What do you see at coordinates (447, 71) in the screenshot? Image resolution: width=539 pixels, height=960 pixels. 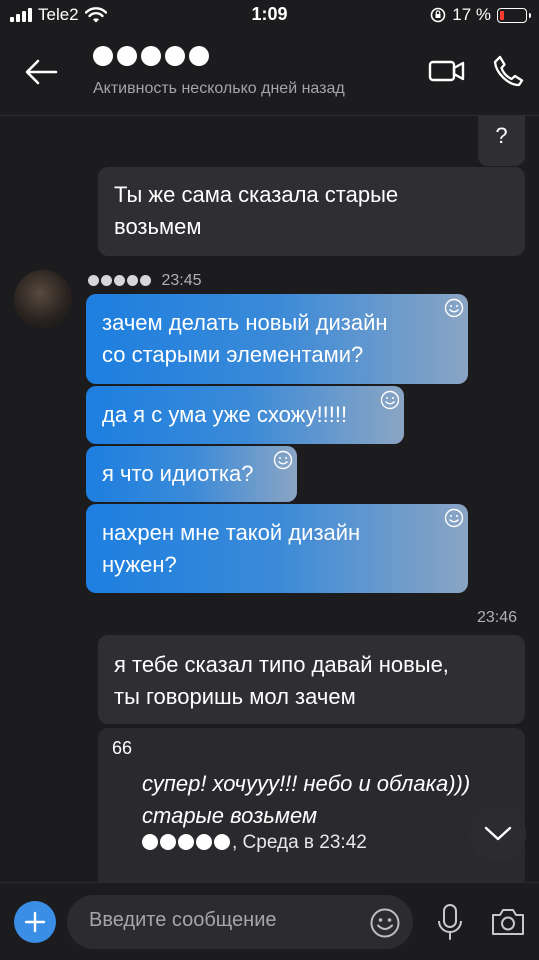 I see `video-call-icon` at bounding box center [447, 71].